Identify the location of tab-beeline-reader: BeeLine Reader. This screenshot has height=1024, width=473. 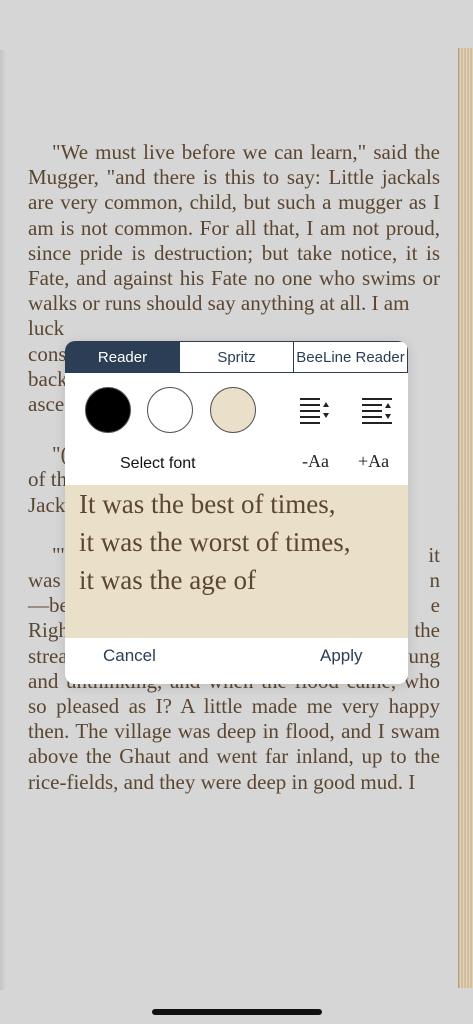
(350, 357).